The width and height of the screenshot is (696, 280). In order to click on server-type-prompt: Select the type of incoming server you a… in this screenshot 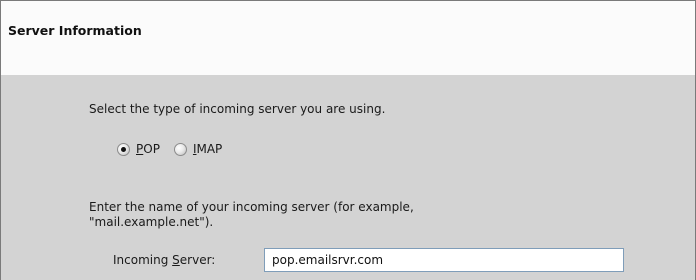, I will do `click(237, 109)`.